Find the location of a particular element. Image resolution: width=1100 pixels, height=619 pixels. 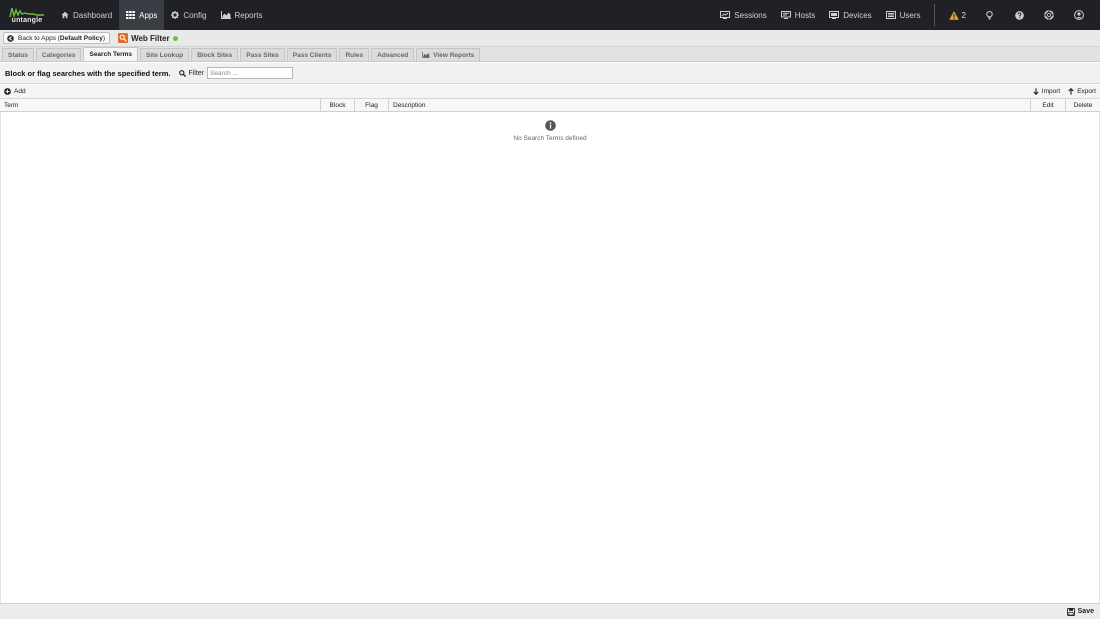

web-filter-app-icon is located at coordinates (123, 38).